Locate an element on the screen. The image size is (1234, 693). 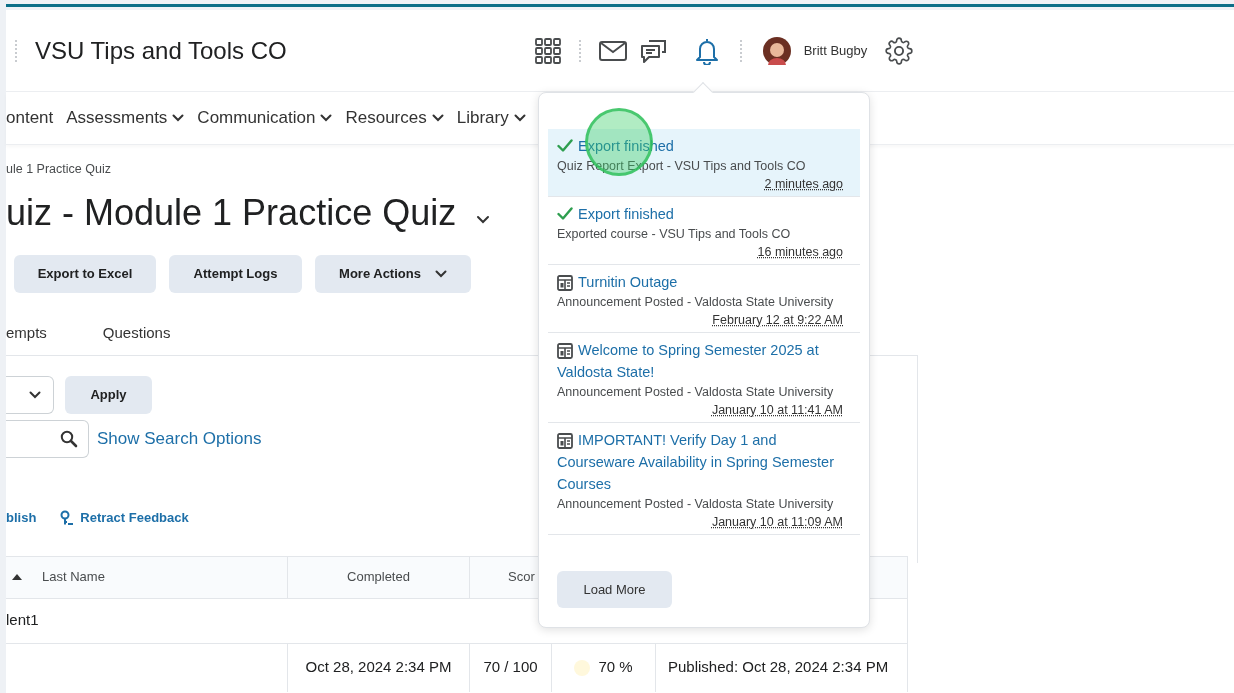
page-title: uiz - Module 1 Practice Quiz is located at coordinates (231, 213).